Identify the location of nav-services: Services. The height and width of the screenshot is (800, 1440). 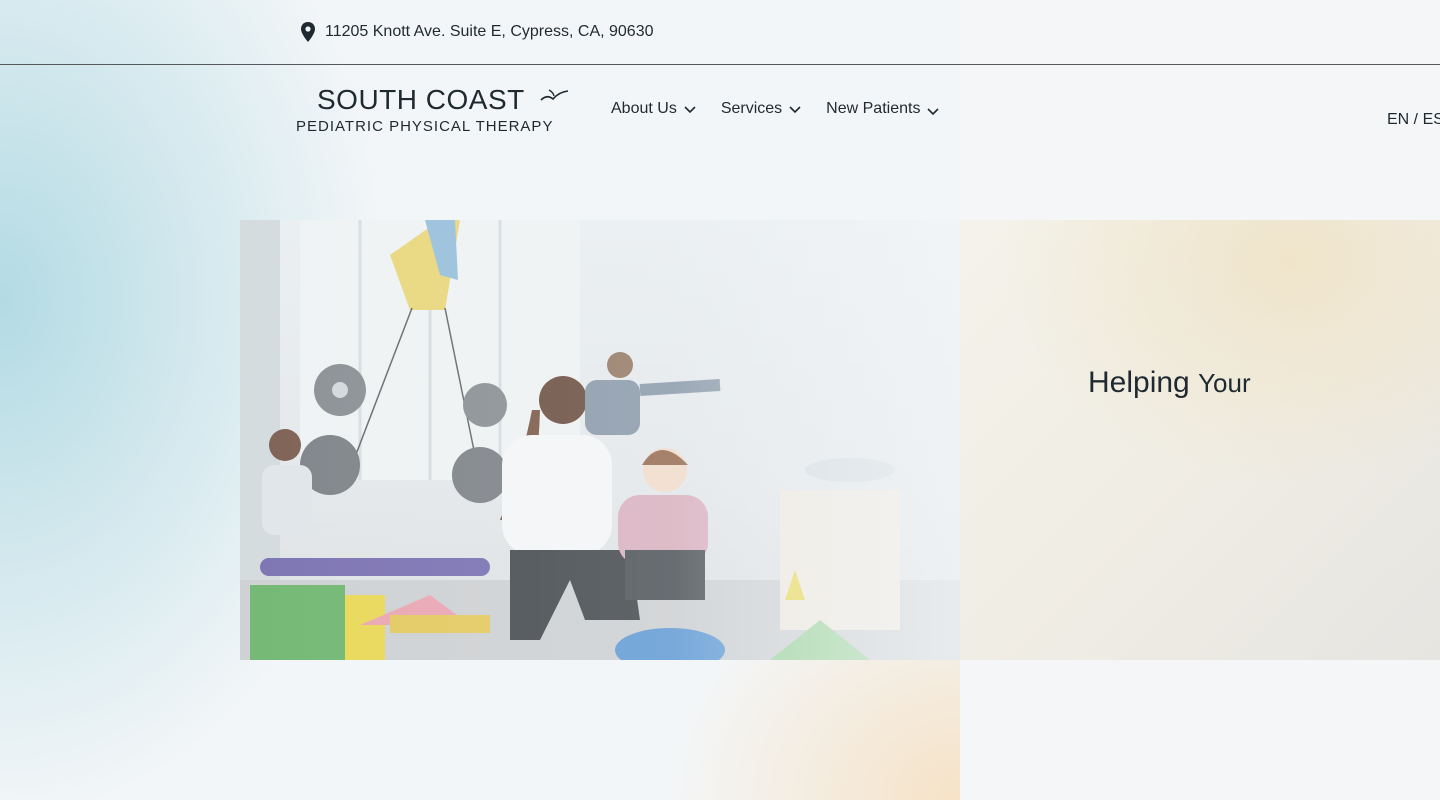
(761, 109).